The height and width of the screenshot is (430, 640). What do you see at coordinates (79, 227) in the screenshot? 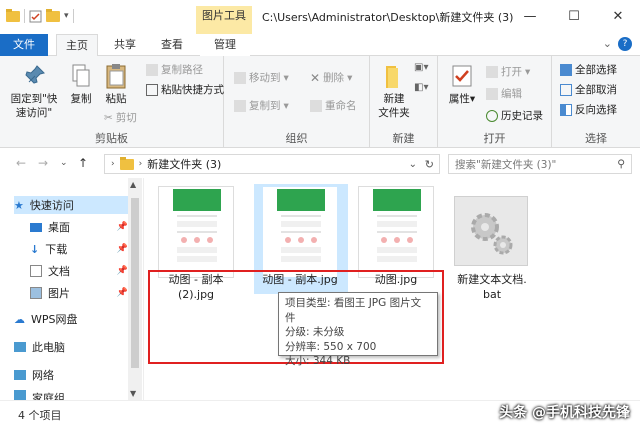
I see `sidebar-item-desktop: 桌面 📌` at bounding box center [79, 227].